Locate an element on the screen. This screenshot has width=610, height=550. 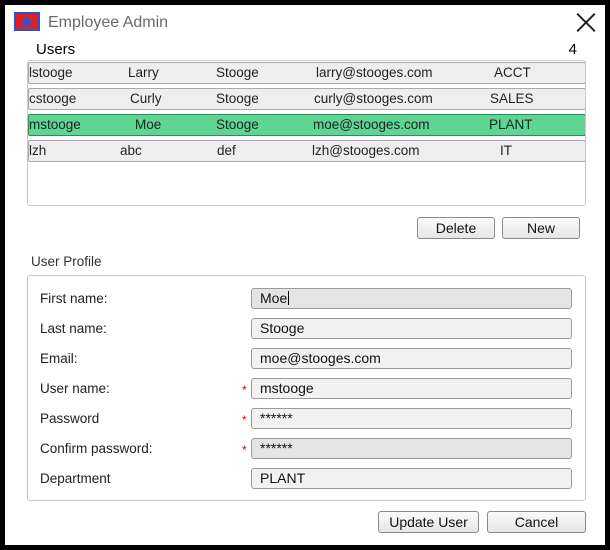
confirm-password-required-marker: * is located at coordinates (244, 450).